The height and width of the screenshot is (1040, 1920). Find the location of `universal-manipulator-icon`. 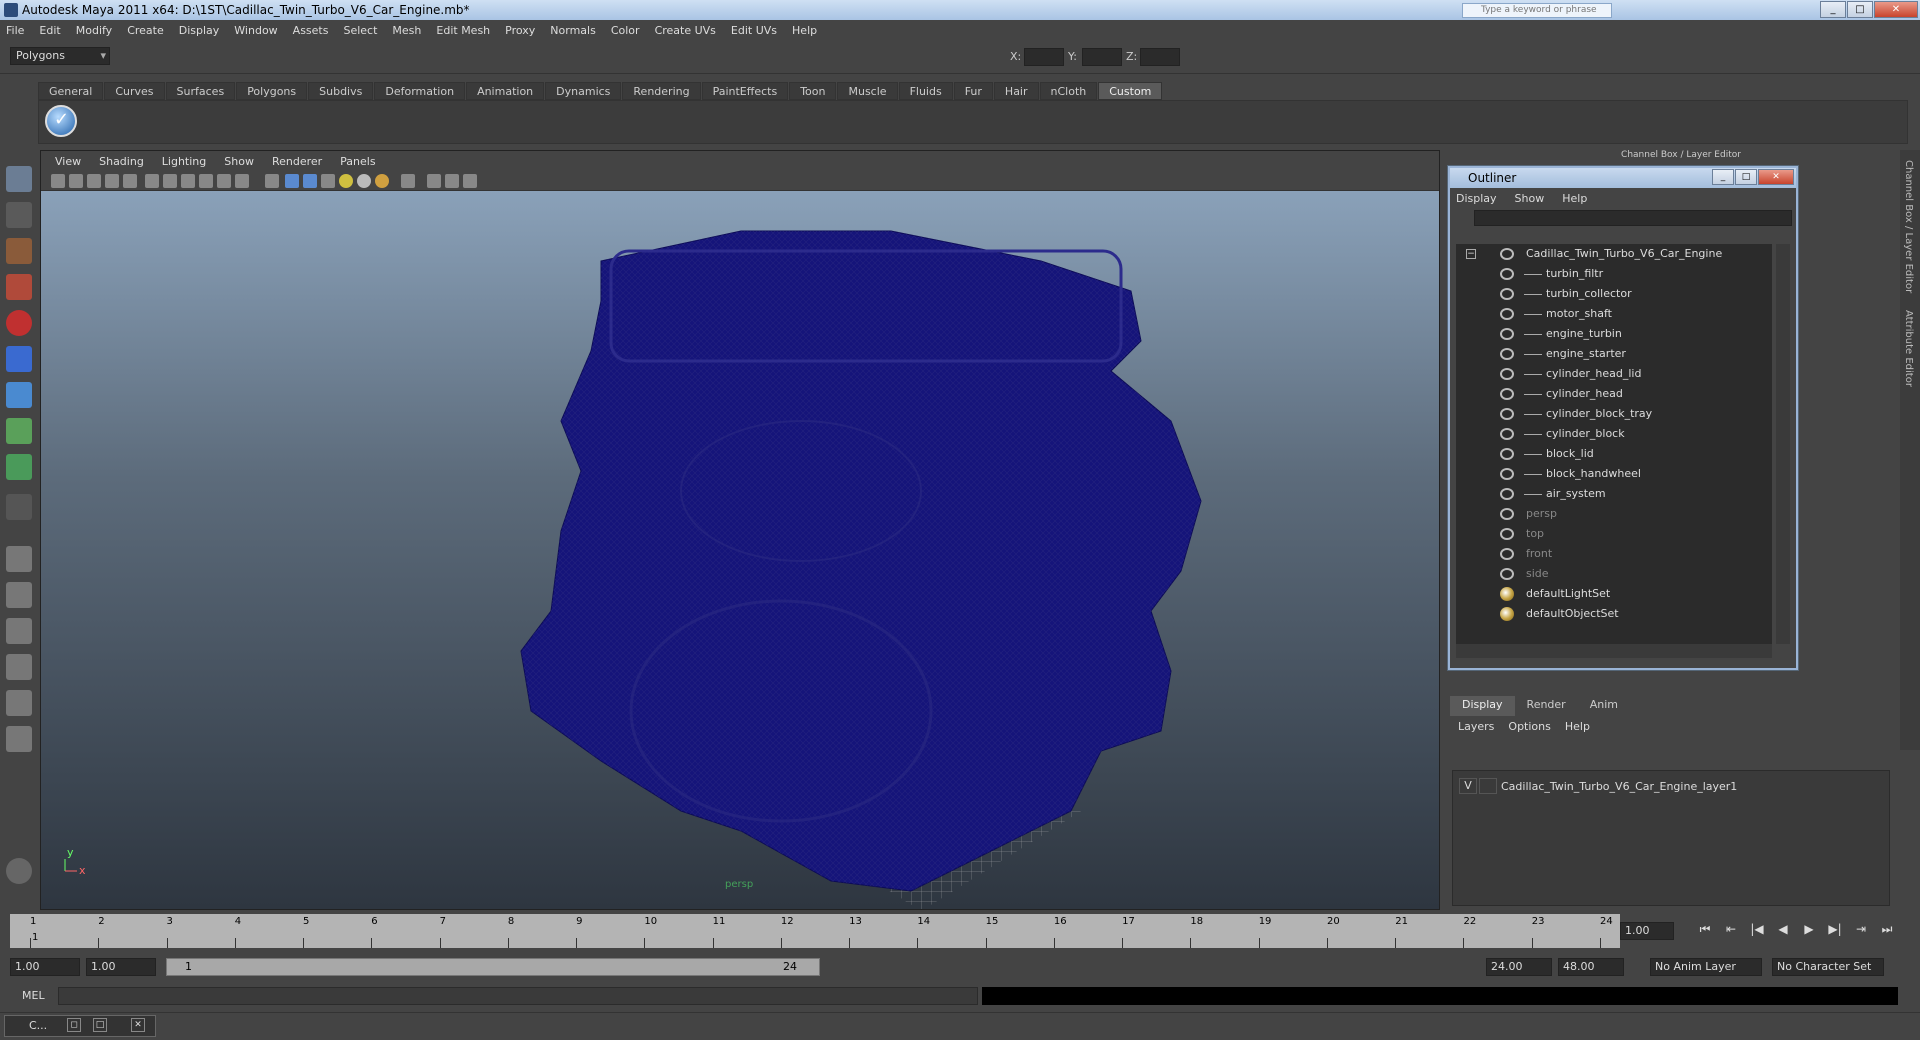

universal-manipulator-icon is located at coordinates (19, 395).